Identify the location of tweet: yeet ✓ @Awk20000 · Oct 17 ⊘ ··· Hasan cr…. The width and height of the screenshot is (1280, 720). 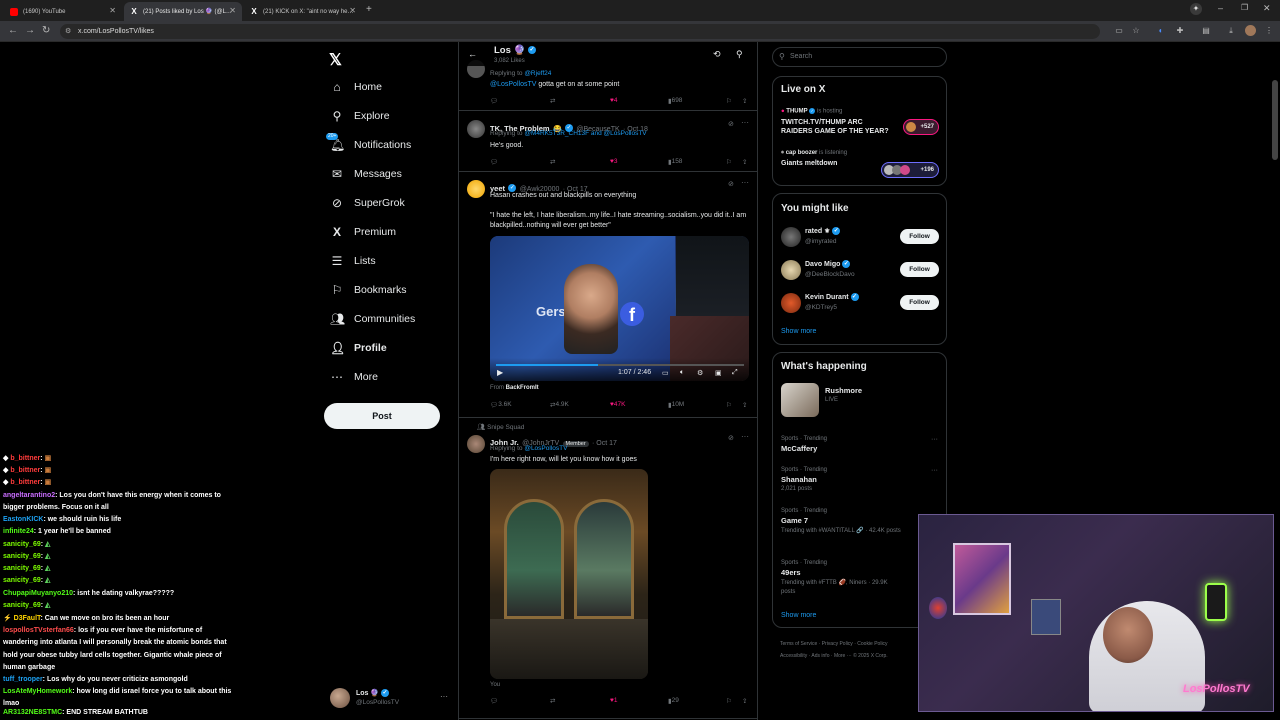
(608, 295).